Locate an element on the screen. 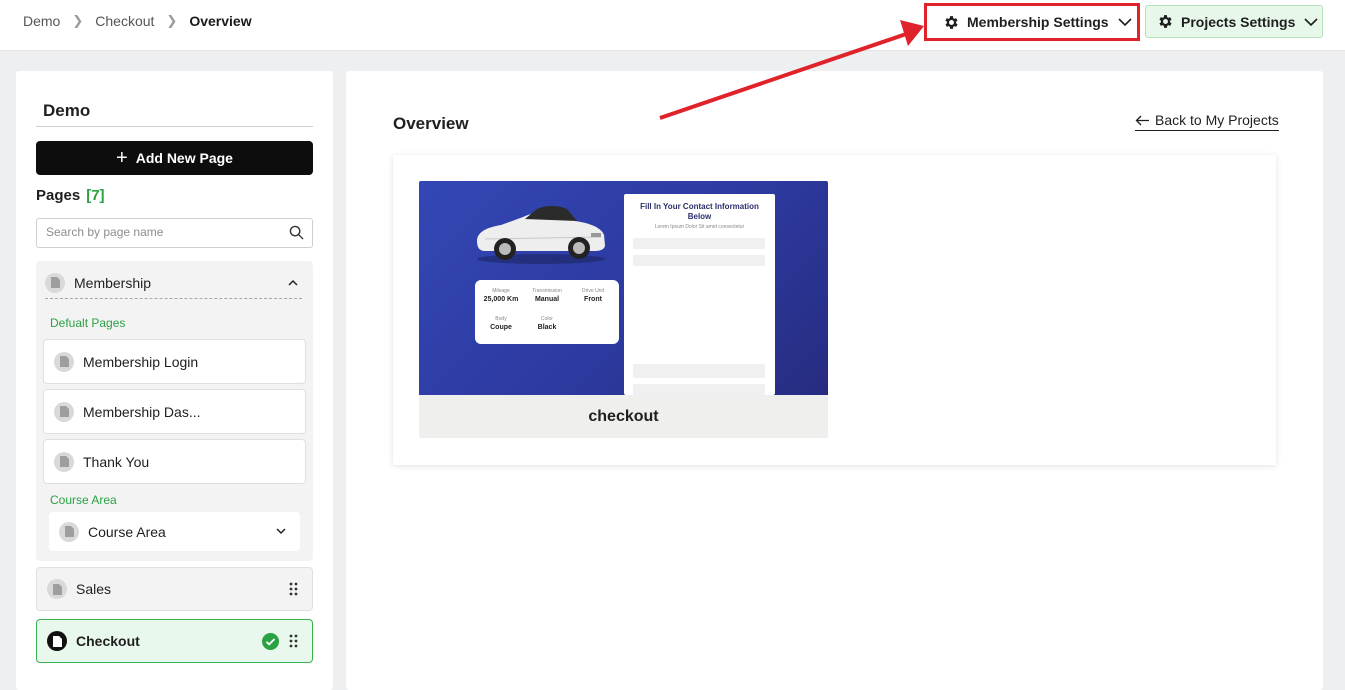 This screenshot has height=690, width=1345. projects-settings-label: Projects Settings is located at coordinates (1238, 21).